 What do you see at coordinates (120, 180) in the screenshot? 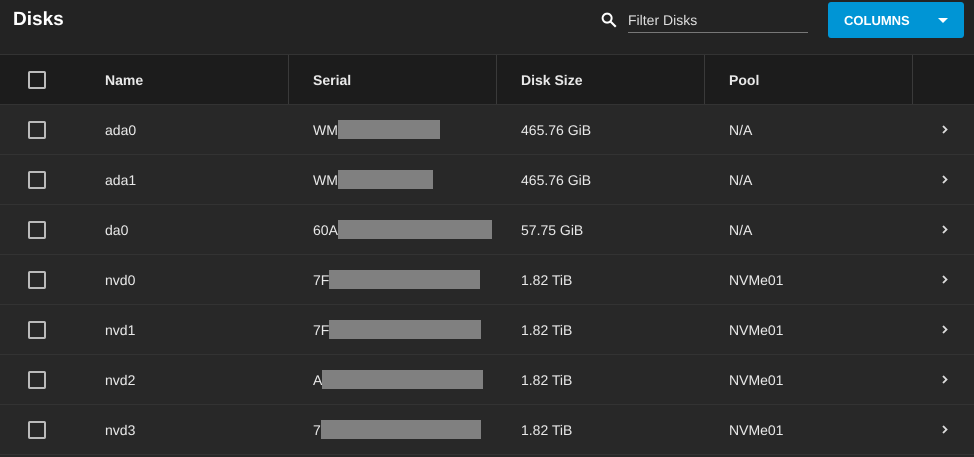
I see `table-cell: ada1` at bounding box center [120, 180].